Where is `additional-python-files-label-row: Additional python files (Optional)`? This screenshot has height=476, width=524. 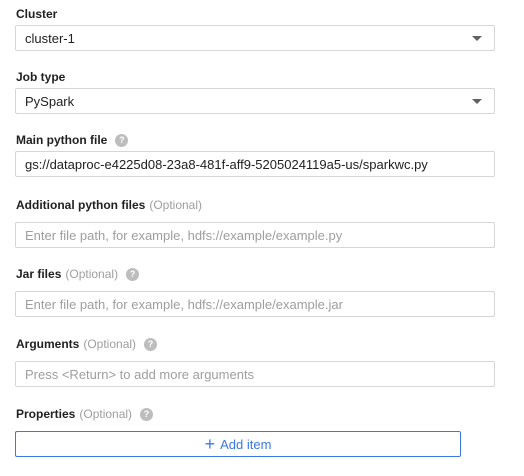 additional-python-files-label-row: Additional python files (Optional) is located at coordinates (109, 205).